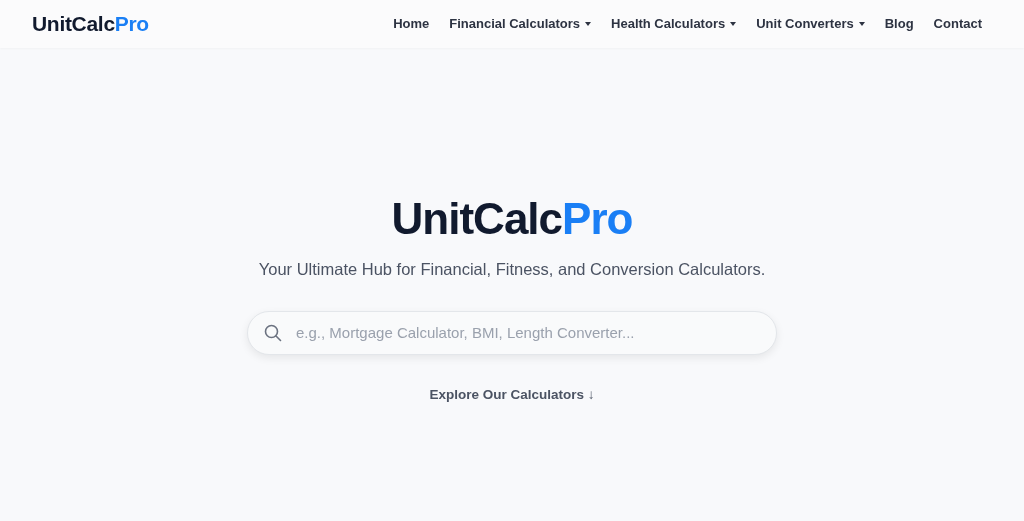 This screenshot has height=521, width=1024. What do you see at coordinates (512, 219) in the screenshot?
I see `hero-title: UnitCalcPro` at bounding box center [512, 219].